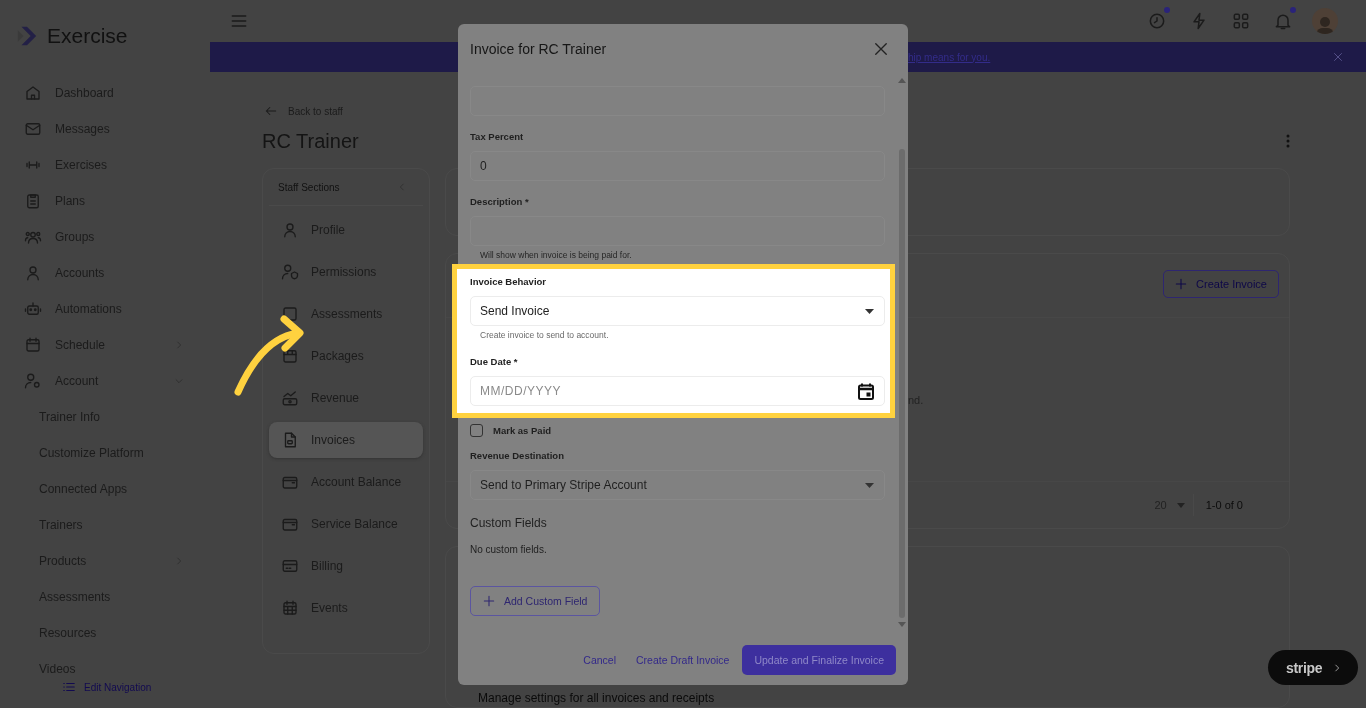 This screenshot has height=708, width=1366. I want to click on edit-navigation-link: Edit Navigation, so click(107, 687).